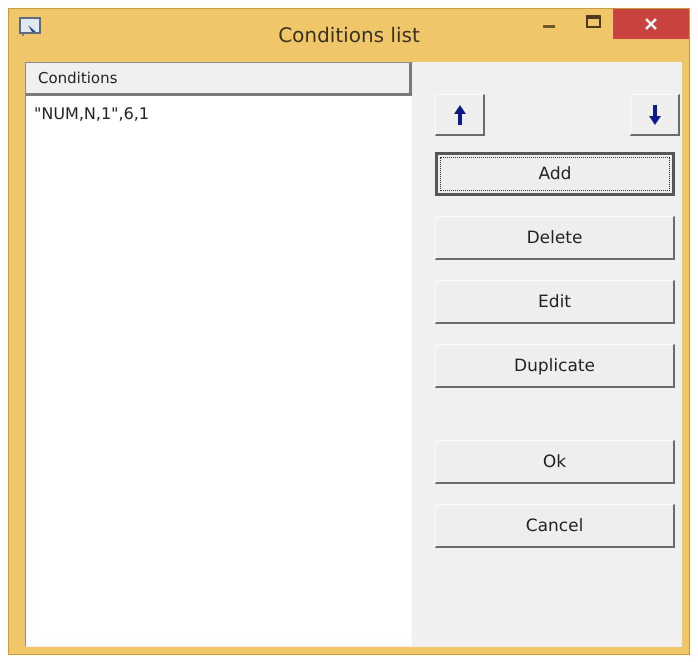 This screenshot has width=698, height=662. Describe the element at coordinates (555, 526) in the screenshot. I see `dialog-button: Cancel` at that location.